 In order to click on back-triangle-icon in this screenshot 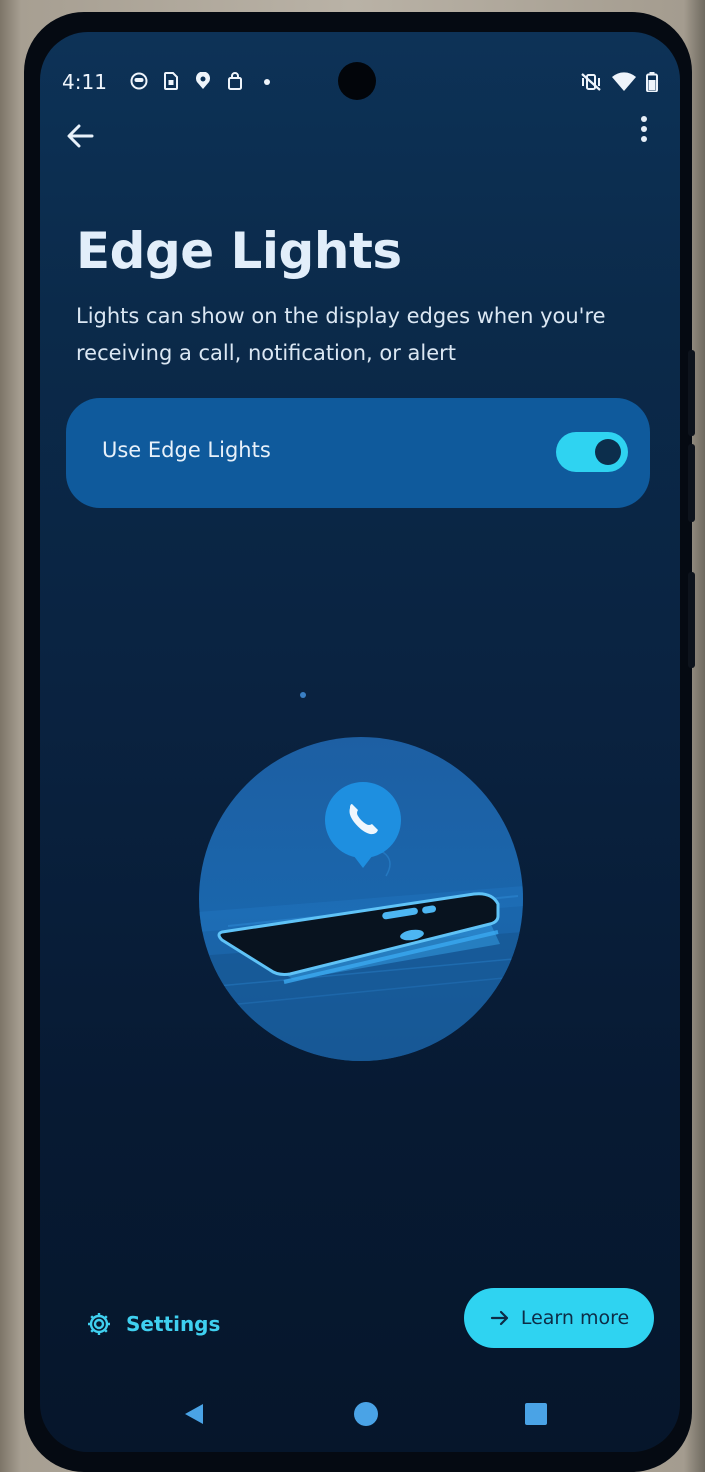, I will do `click(194, 1414)`.